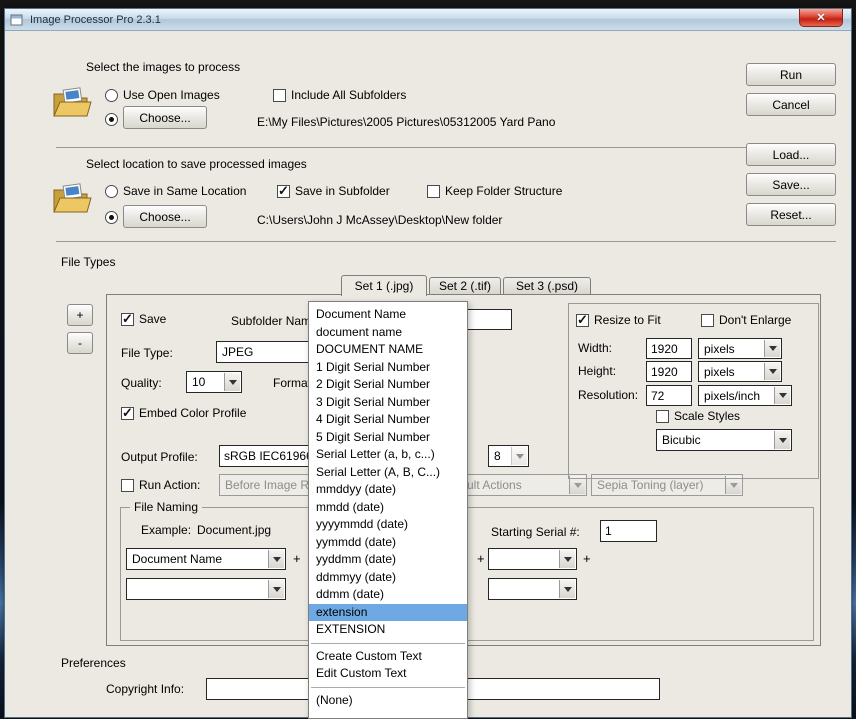 Image resolution: width=856 pixels, height=719 pixels. I want to click on dont-enlarge-label: Don't Enlarge, so click(755, 320).